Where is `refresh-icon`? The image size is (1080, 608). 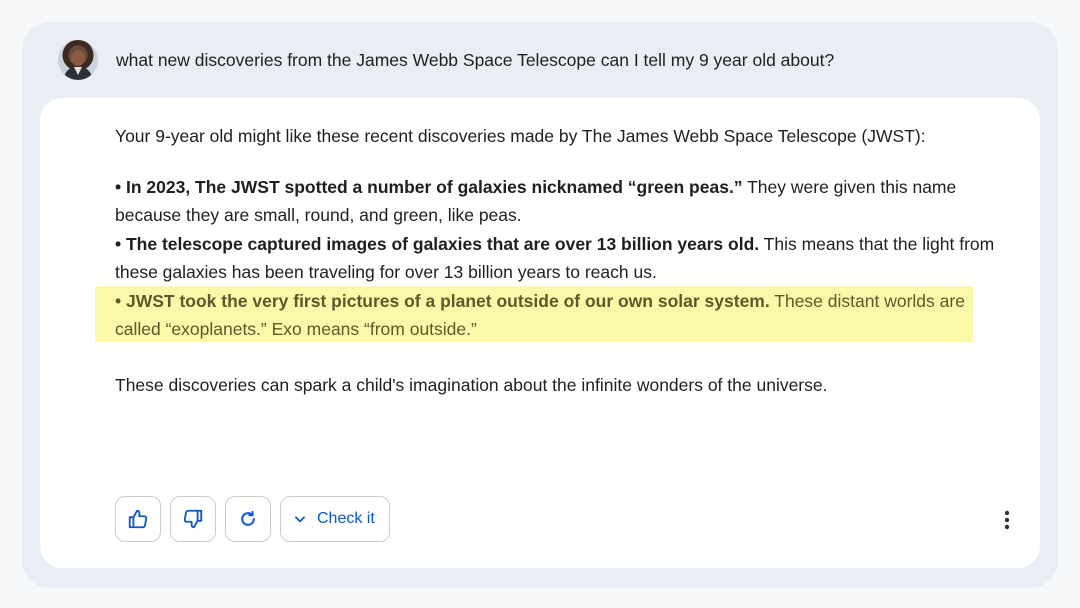
refresh-icon is located at coordinates (248, 518).